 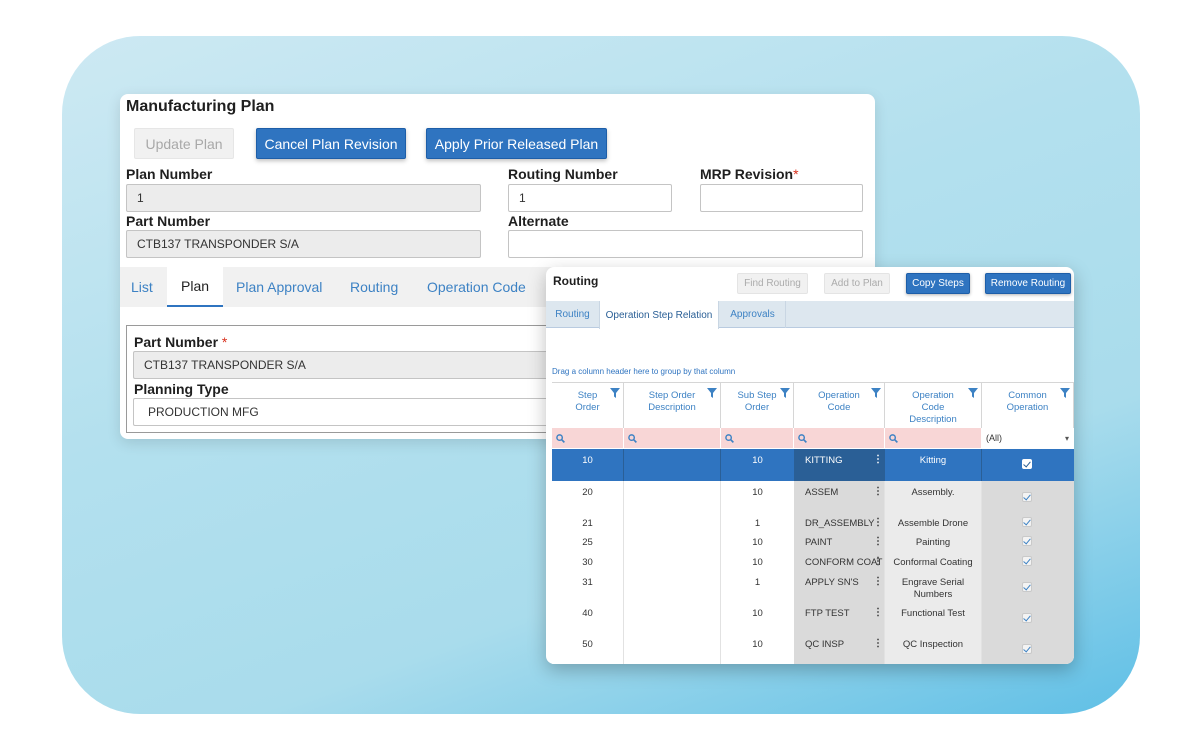 What do you see at coordinates (590, 198) in the screenshot?
I see `routing-number-field: 1` at bounding box center [590, 198].